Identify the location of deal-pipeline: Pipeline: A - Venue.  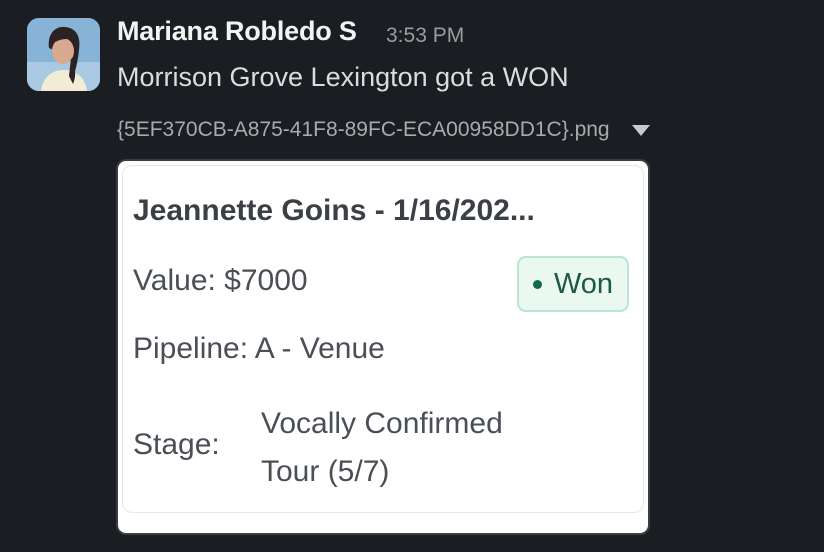
(259, 348).